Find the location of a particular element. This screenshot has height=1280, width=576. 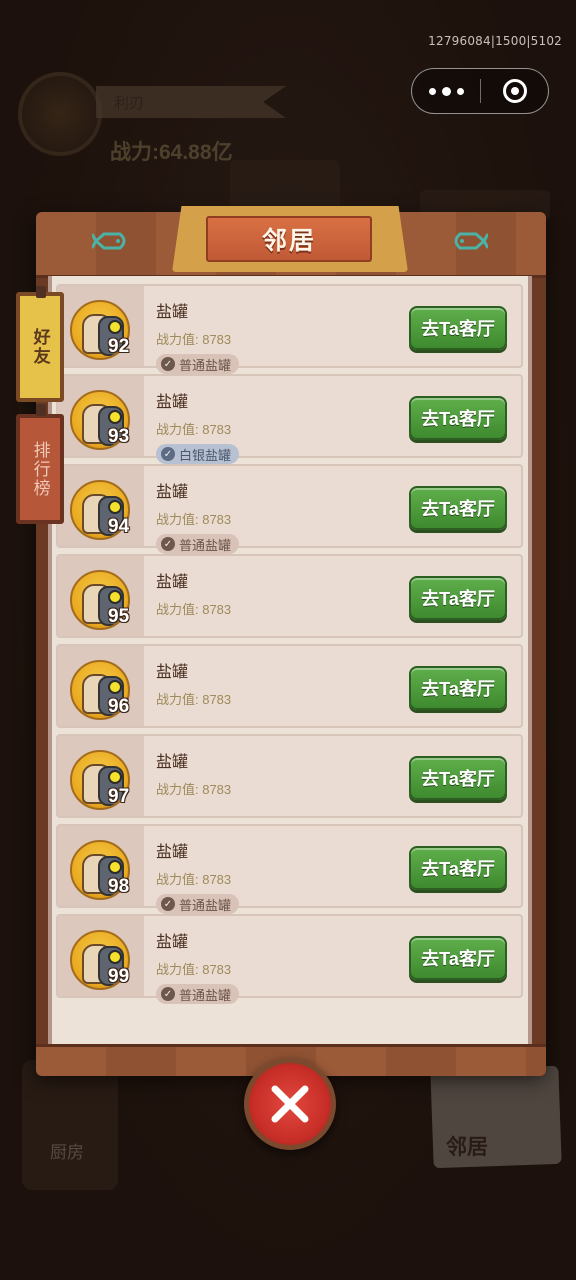

list-item: 99 盐罐 战力值: 8783 ✓ 普通盐罐 去Ta客厅 is located at coordinates (289, 959).